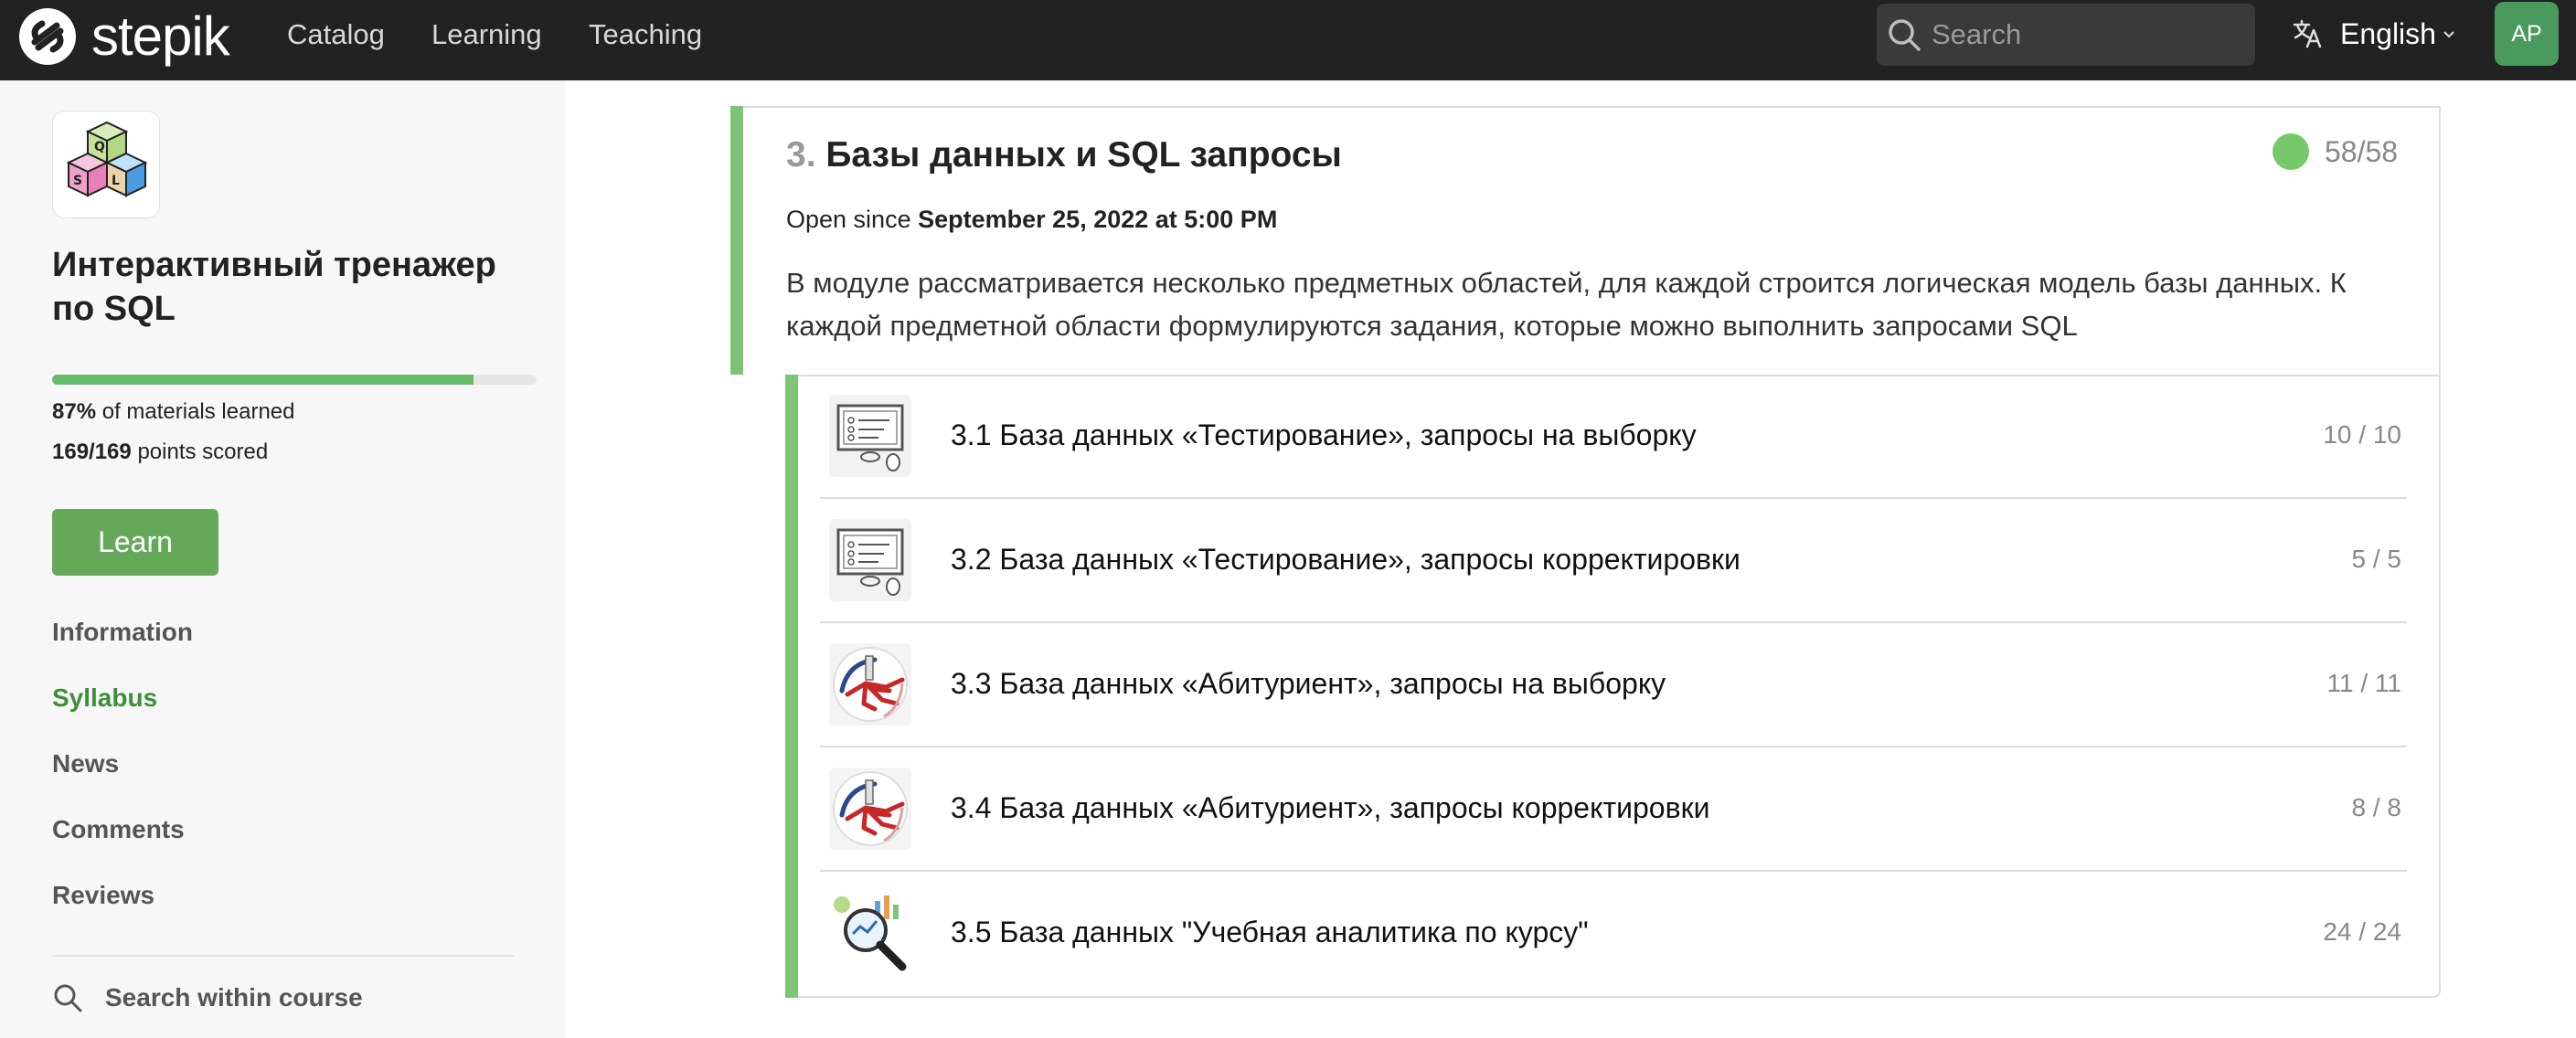  What do you see at coordinates (2291, 151) in the screenshot?
I see `module-complete-indicator` at bounding box center [2291, 151].